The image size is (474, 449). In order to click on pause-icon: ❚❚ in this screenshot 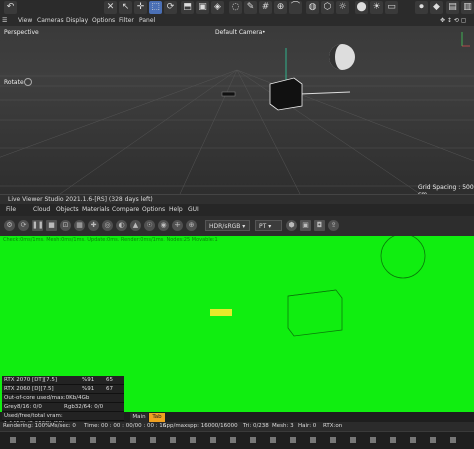, I will do `click(38, 225)`.